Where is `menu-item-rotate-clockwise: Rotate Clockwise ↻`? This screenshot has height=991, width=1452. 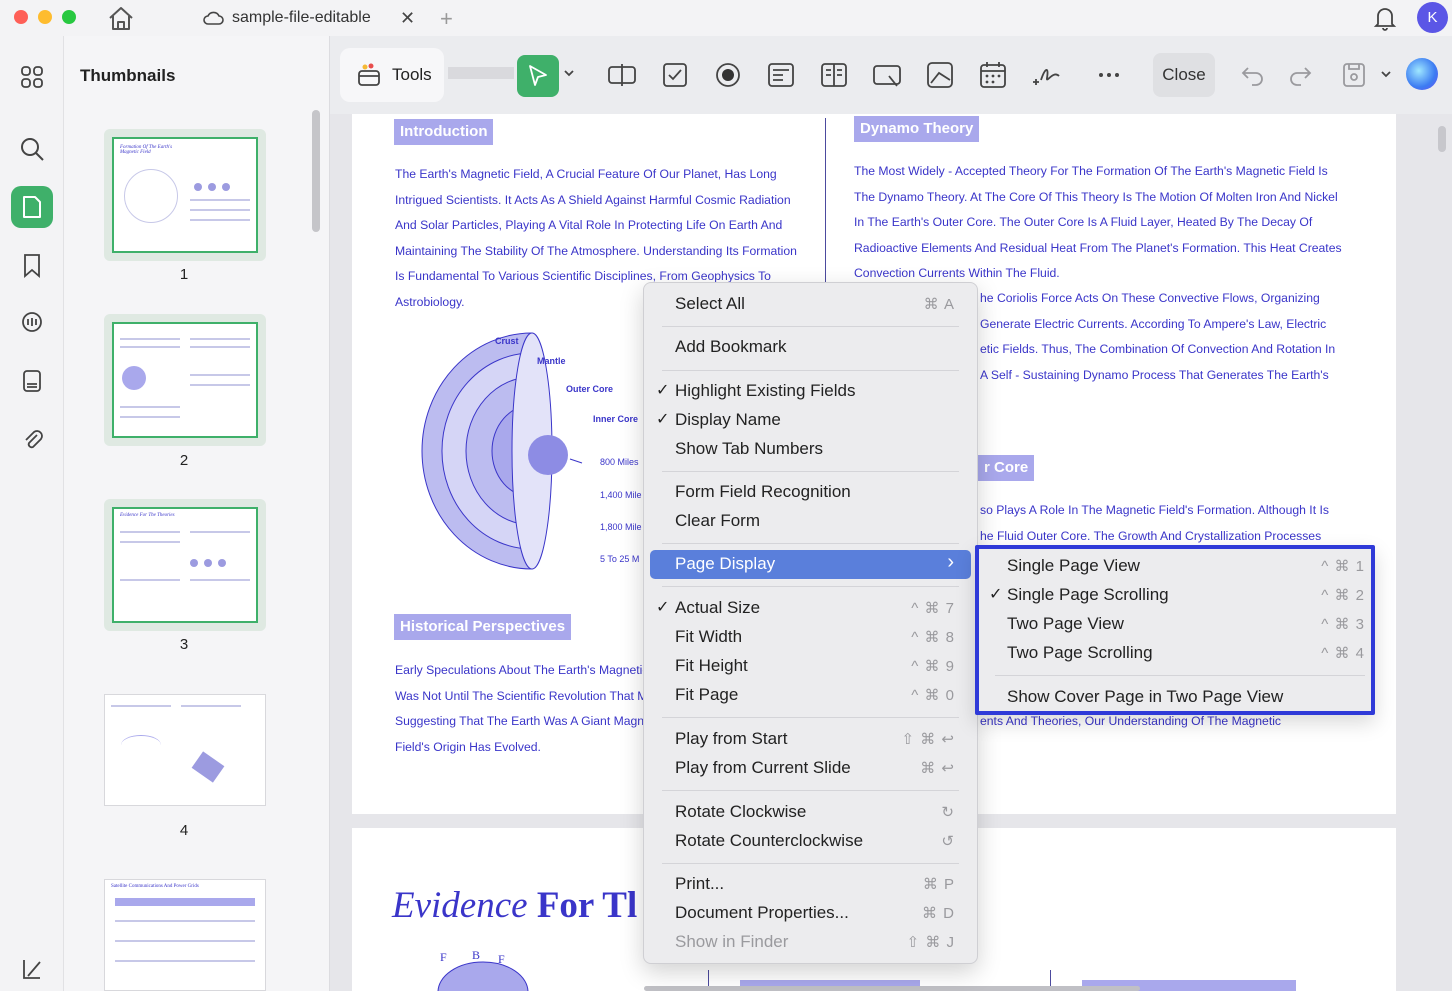 menu-item-rotate-clockwise: Rotate Clockwise ↻ is located at coordinates (810, 812).